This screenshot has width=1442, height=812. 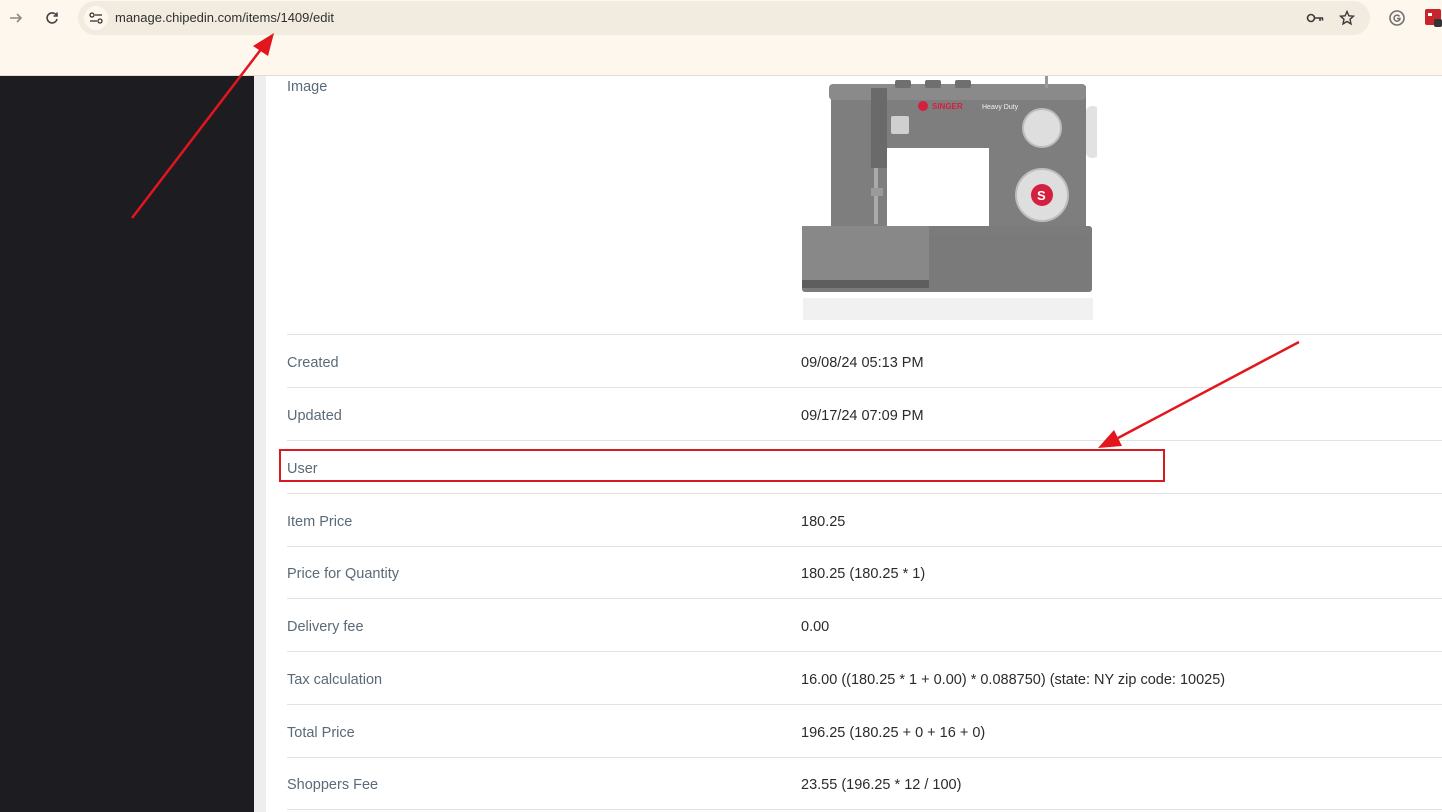 I want to click on tax-calculation-label: Tax calculation, so click(x=335, y=680).